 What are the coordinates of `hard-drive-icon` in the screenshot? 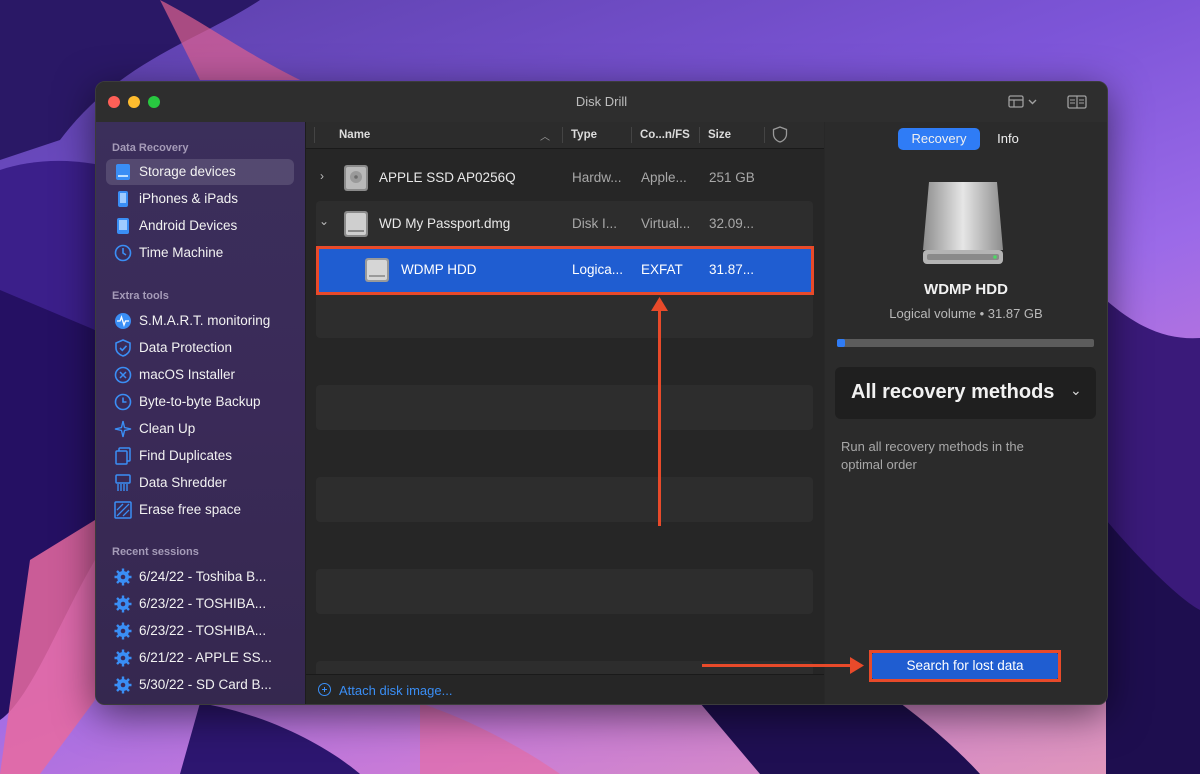 It's located at (963, 223).